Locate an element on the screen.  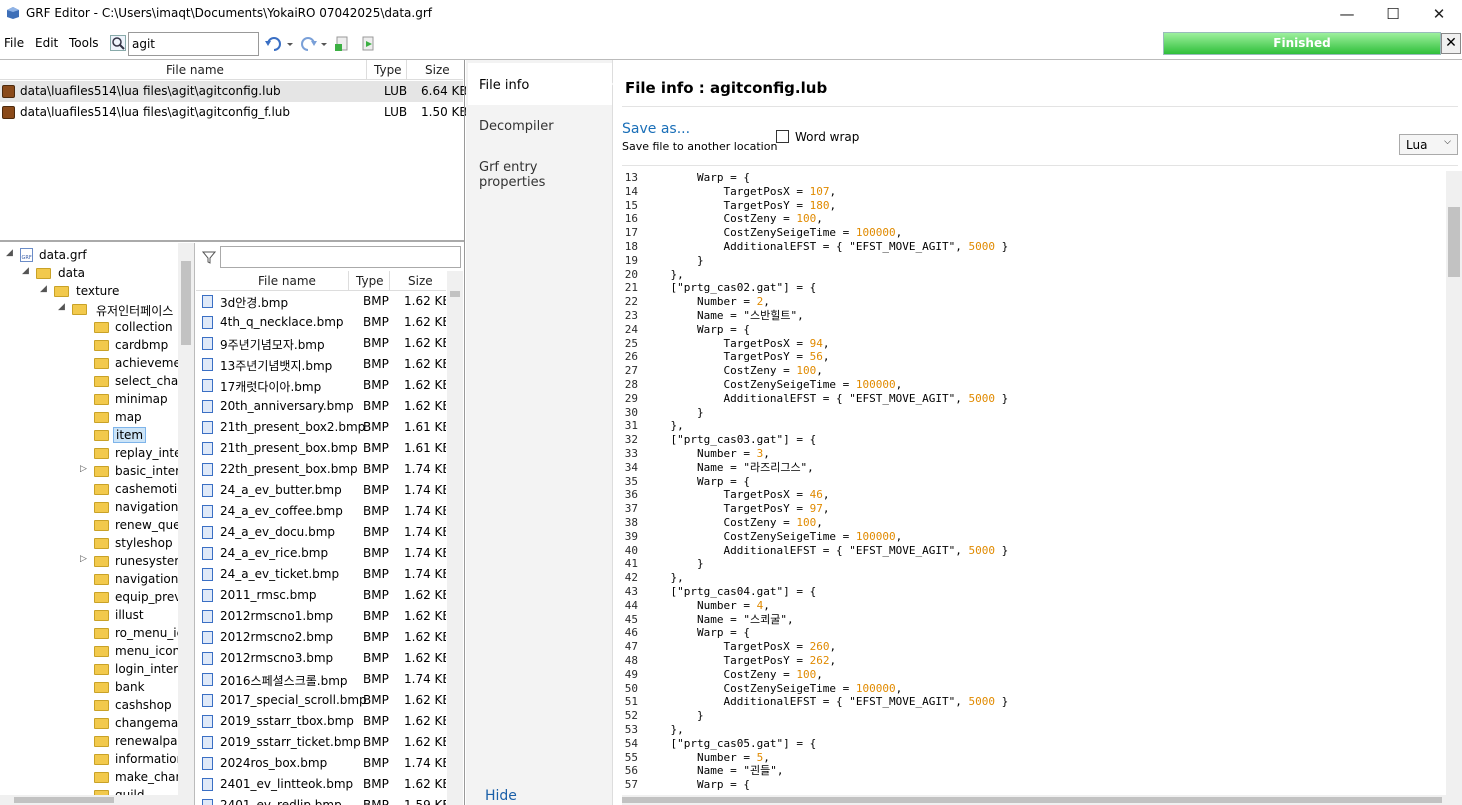
line-number: 18 is located at coordinates (631, 246).